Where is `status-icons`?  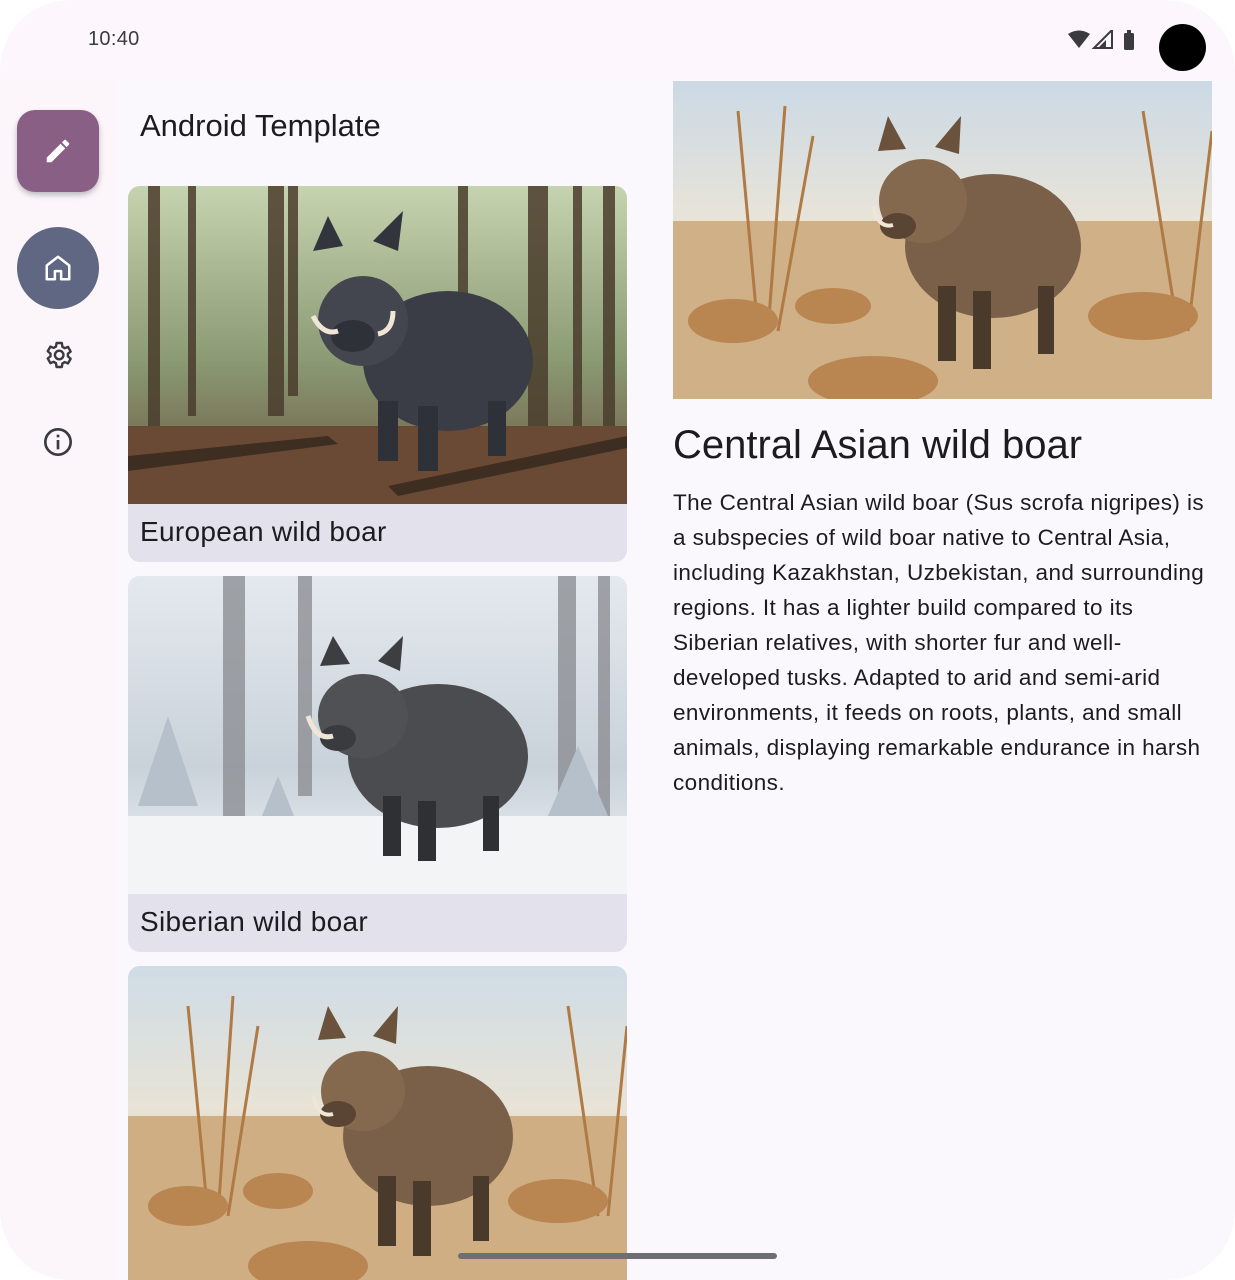
status-icons is located at coordinates (1108, 41).